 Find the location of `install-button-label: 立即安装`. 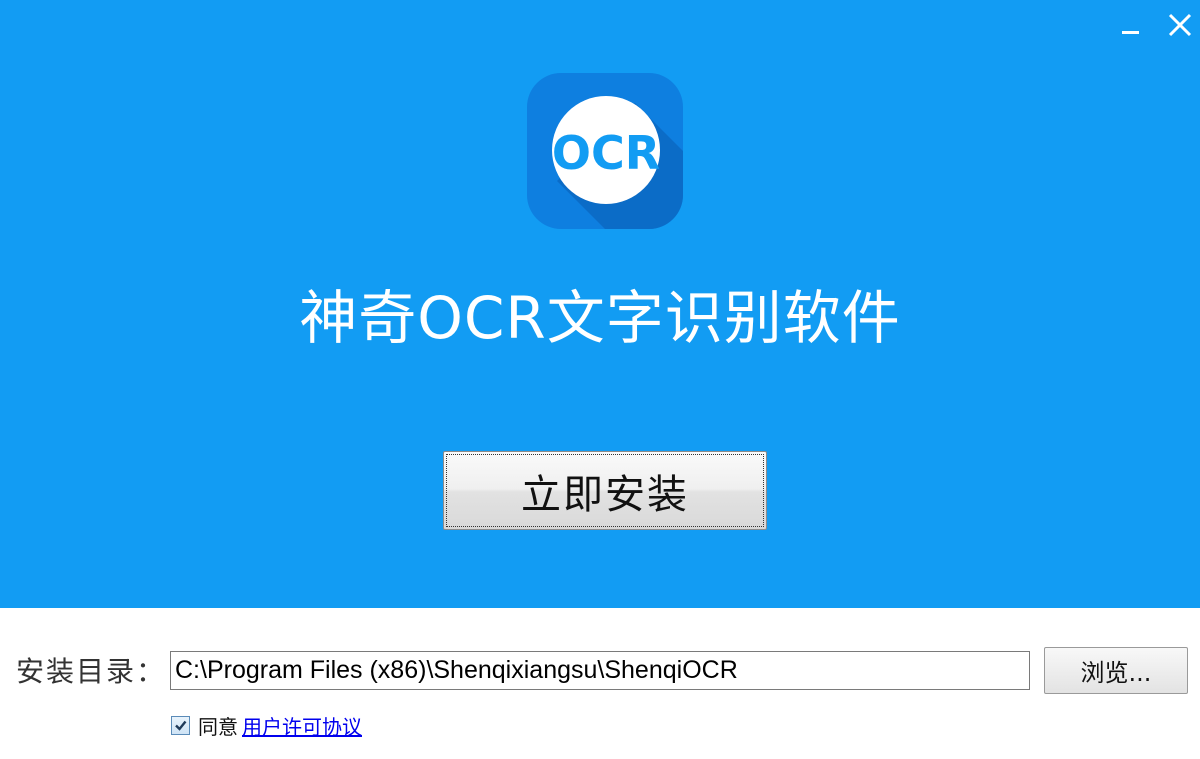

install-button-label: 立即安装 is located at coordinates (605, 490).